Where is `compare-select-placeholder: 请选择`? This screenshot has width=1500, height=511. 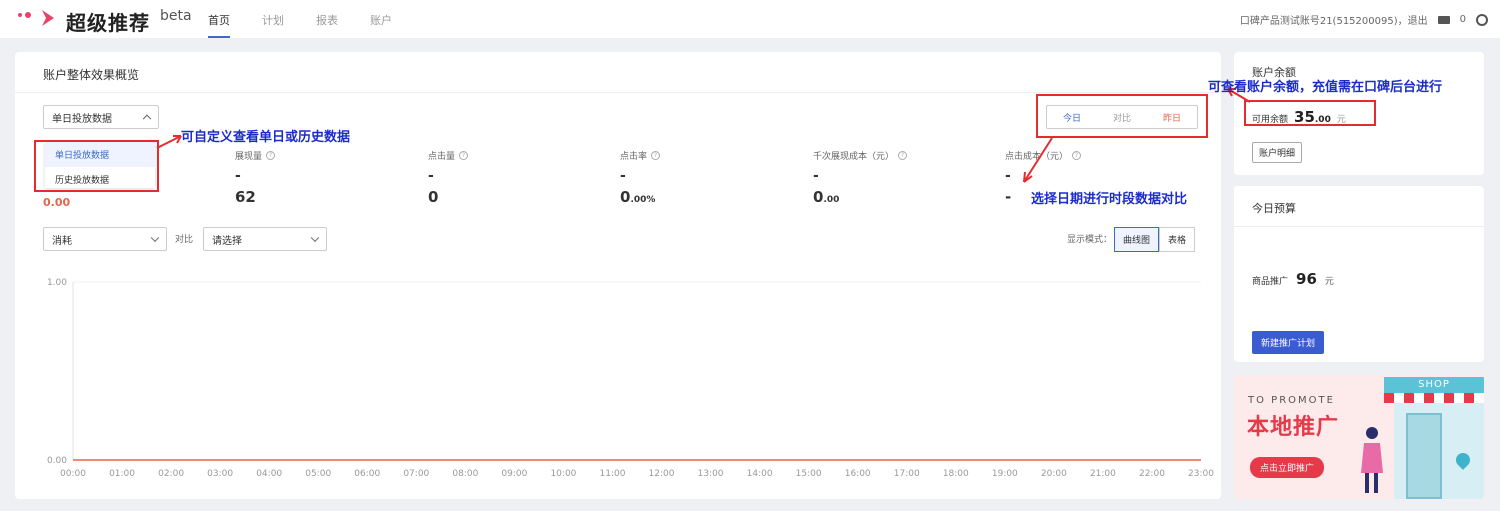 compare-select-placeholder: 请选择 is located at coordinates (227, 241).